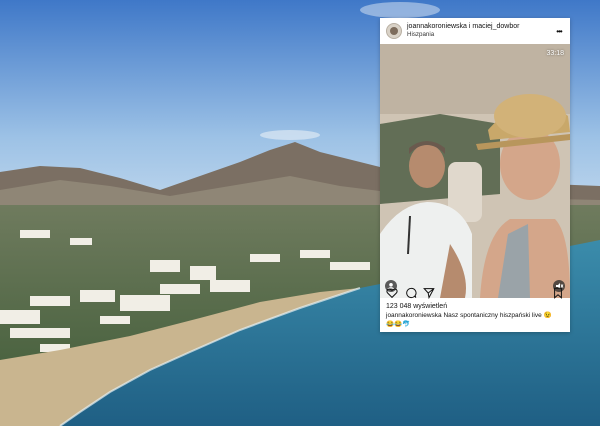 This screenshot has height=426, width=600. I want to click on view-count: 123 048 wyświetleń, so click(417, 306).